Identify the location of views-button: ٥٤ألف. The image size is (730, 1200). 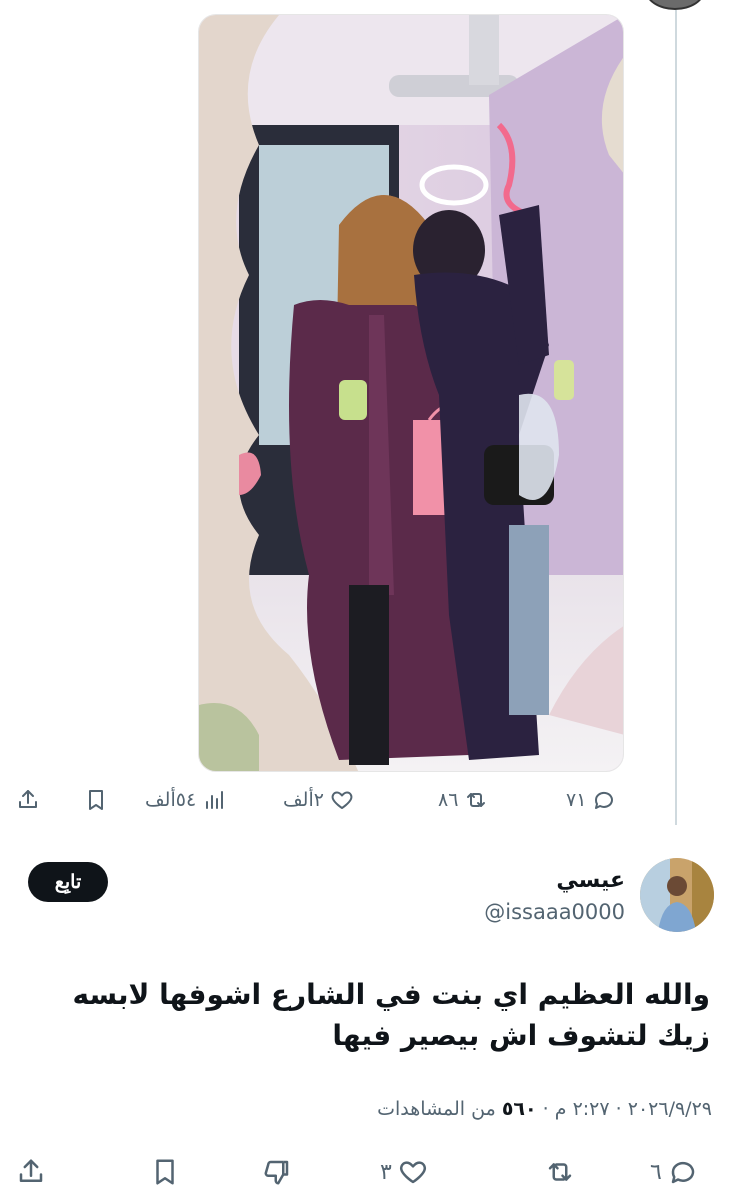
(185, 800).